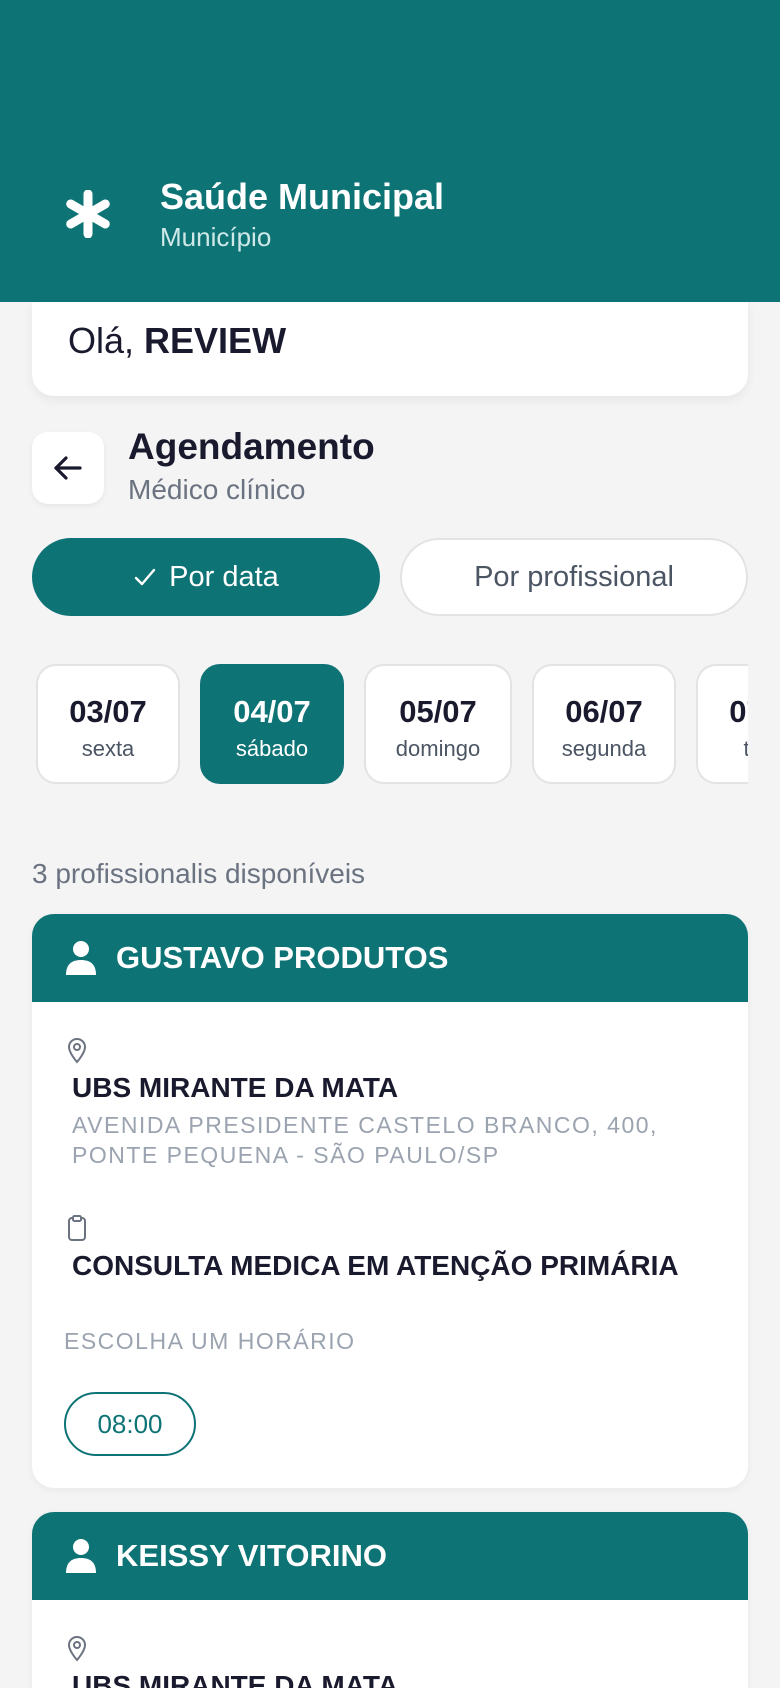 Image resolution: width=780 pixels, height=1688 pixels. Describe the element at coordinates (375, 1265) in the screenshot. I see `service-name: CONSULTA MEDICA EM ATENÇÃO PRIMÁRIA` at that location.